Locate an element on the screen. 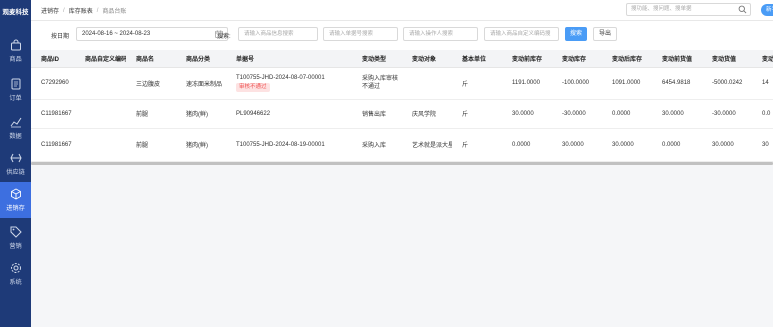 Image resolution: width=773 pixels, height=327 pixels. cell-after: 1091.0000 is located at coordinates (627, 83).